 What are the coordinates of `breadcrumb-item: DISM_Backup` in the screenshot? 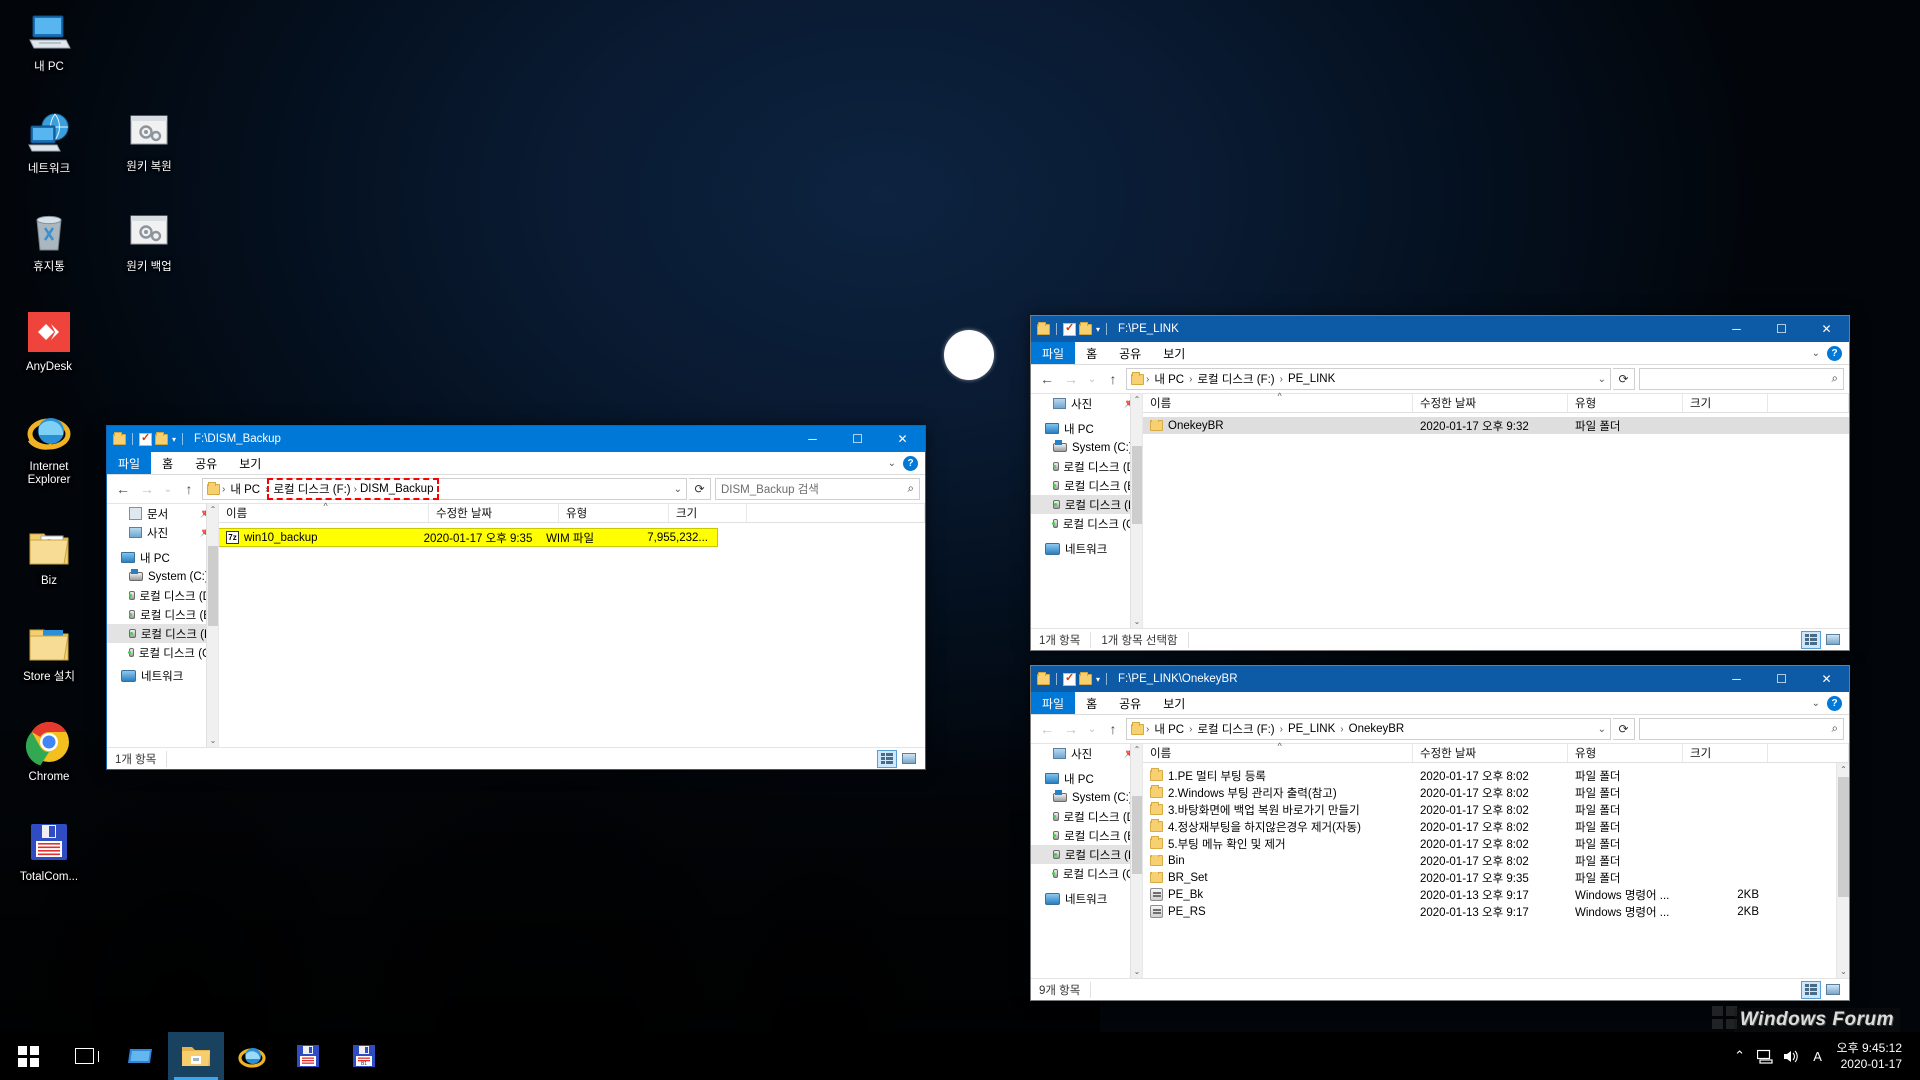 It's located at (397, 489).